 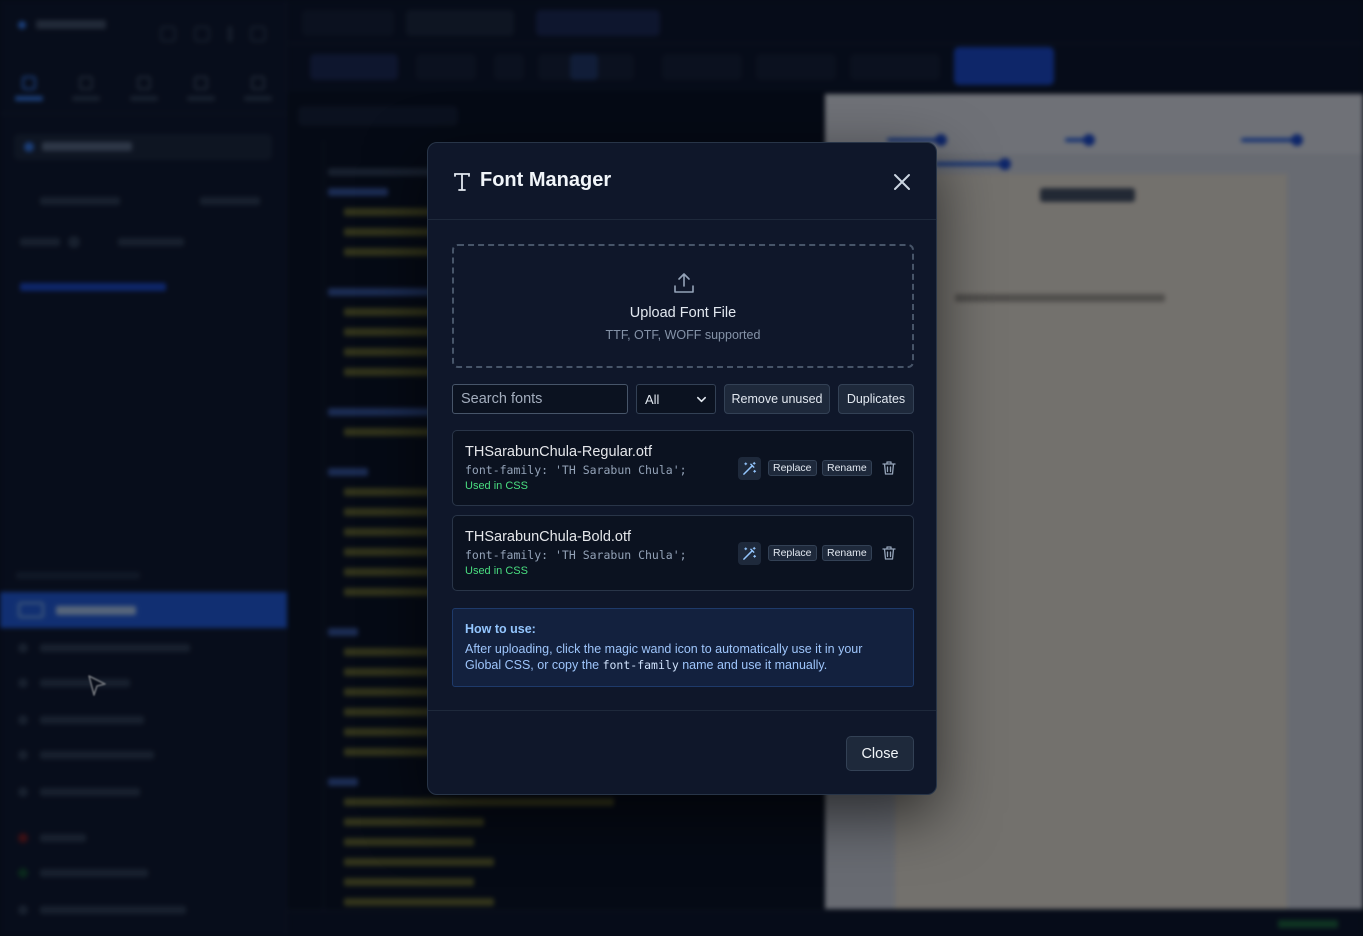 What do you see at coordinates (701, 399) in the screenshot?
I see `chevron-down-icon` at bounding box center [701, 399].